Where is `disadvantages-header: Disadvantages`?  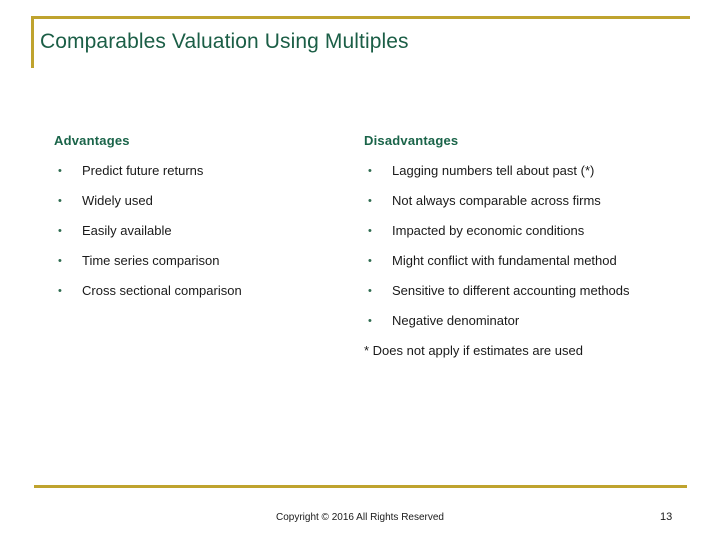 disadvantages-header: Disadvantages is located at coordinates (411, 140).